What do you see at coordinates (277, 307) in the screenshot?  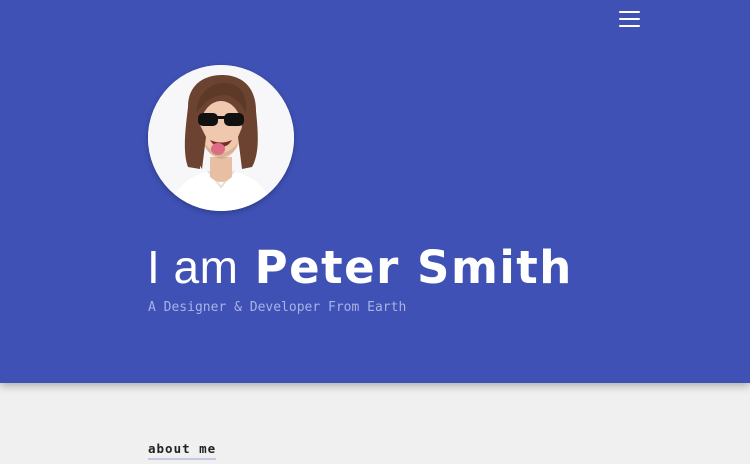 I see `hero-tagline: A Designer & Developer From Earth` at bounding box center [277, 307].